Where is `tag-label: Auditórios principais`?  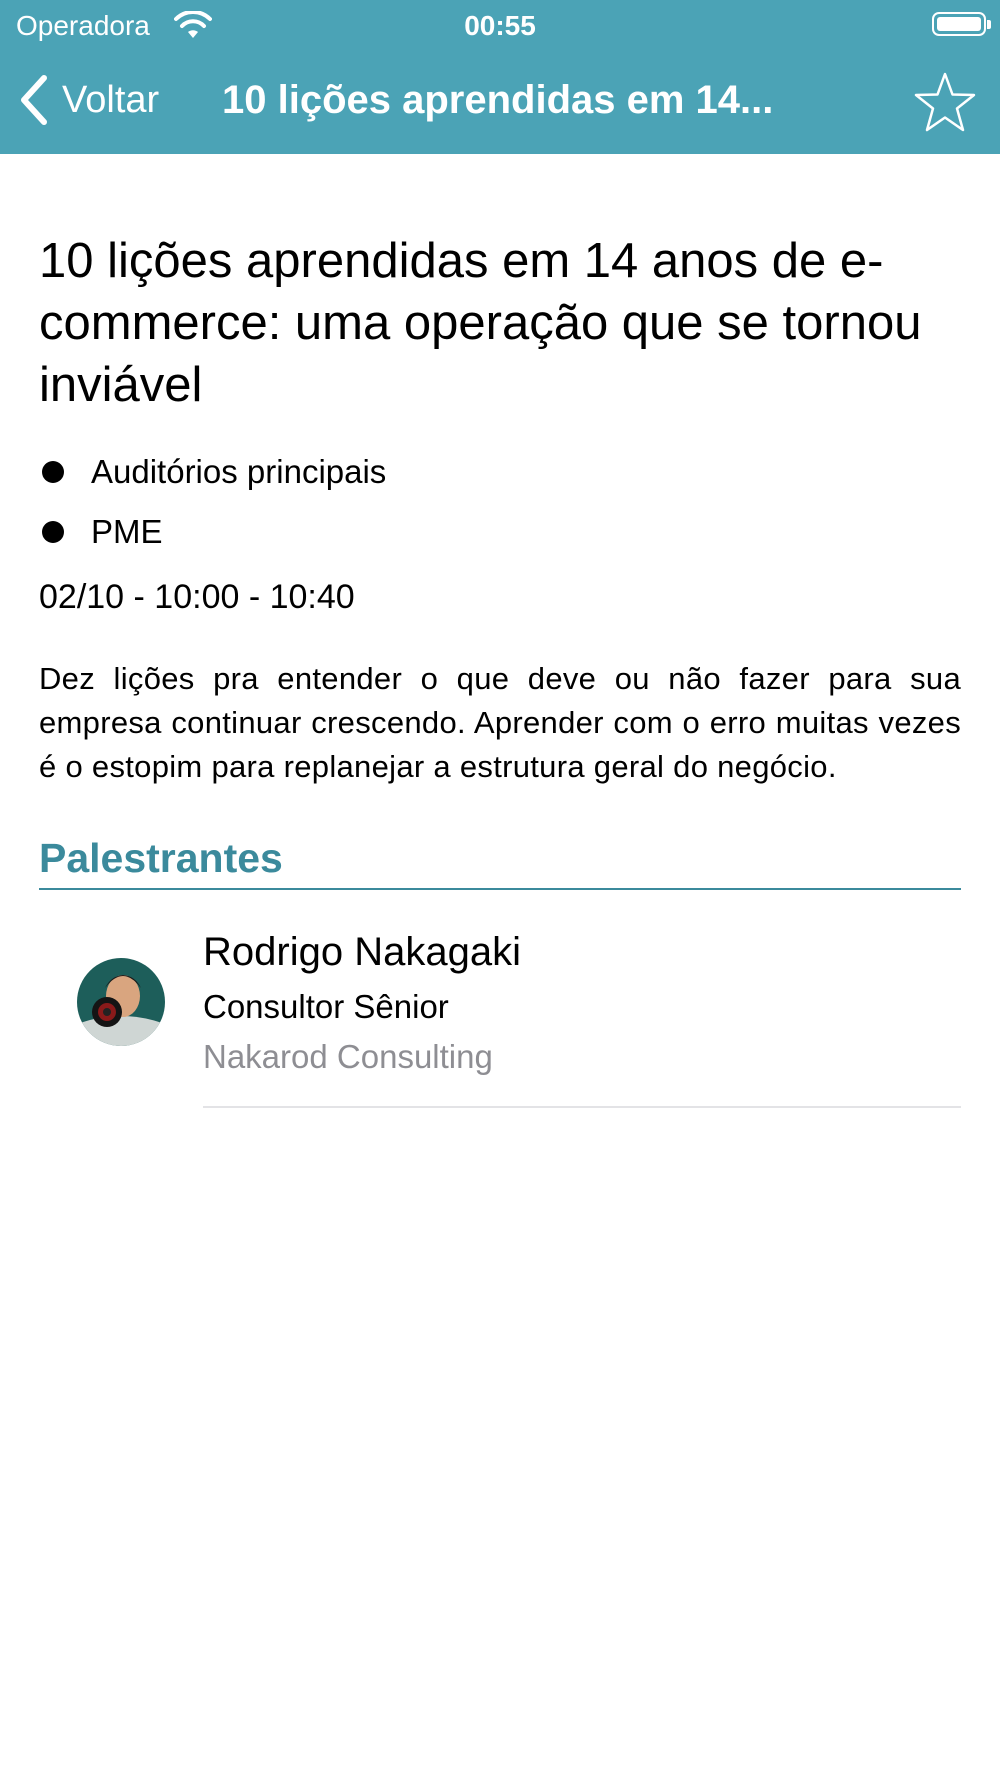 tag-label: Auditórios principais is located at coordinates (239, 471).